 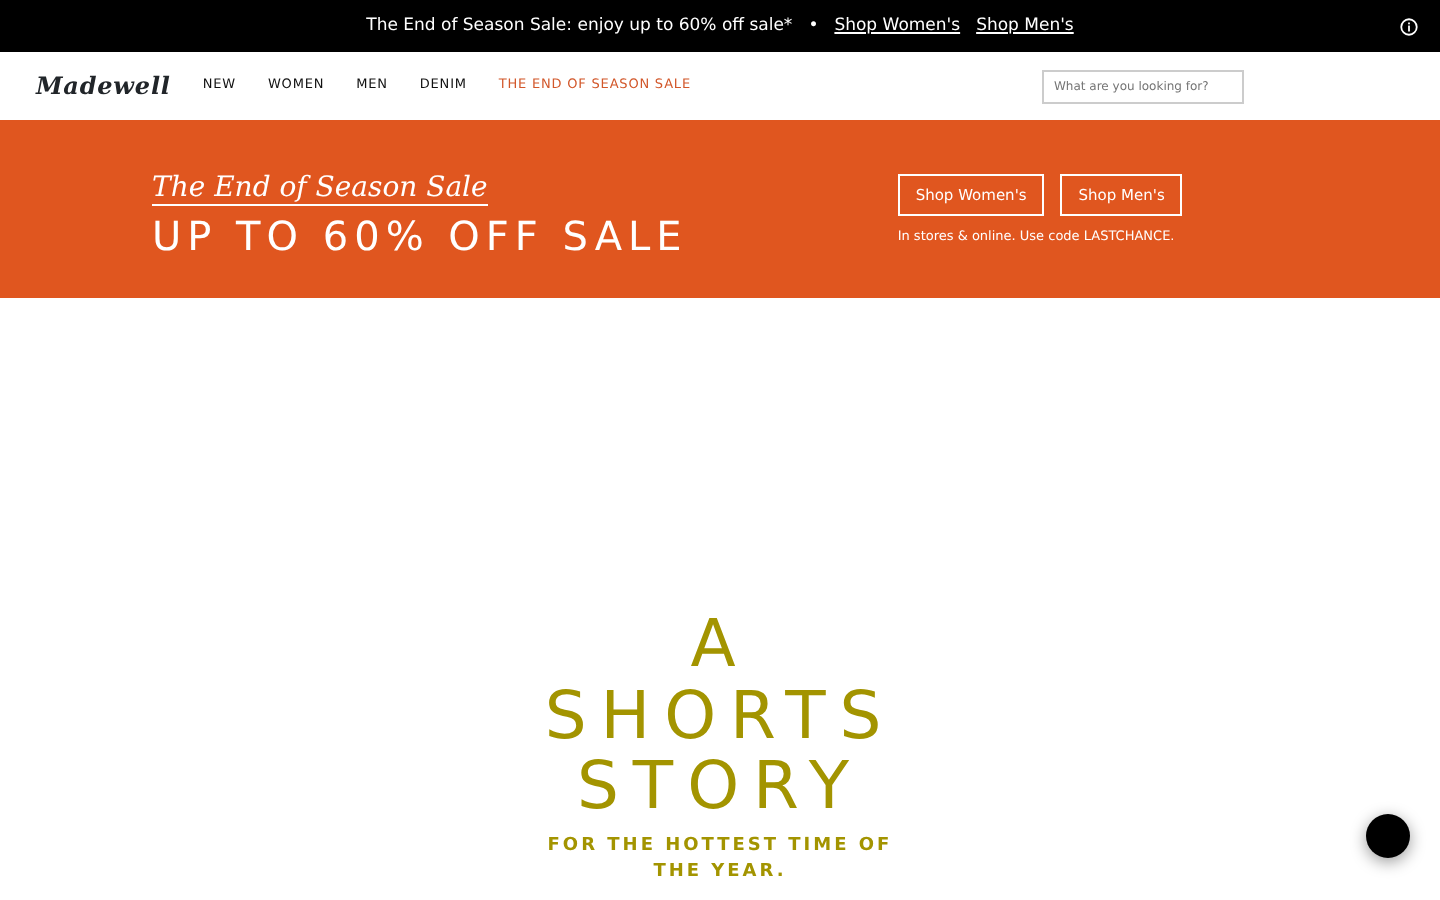 I want to click on sale-script-title: The End of Season Sale, so click(x=320, y=189).